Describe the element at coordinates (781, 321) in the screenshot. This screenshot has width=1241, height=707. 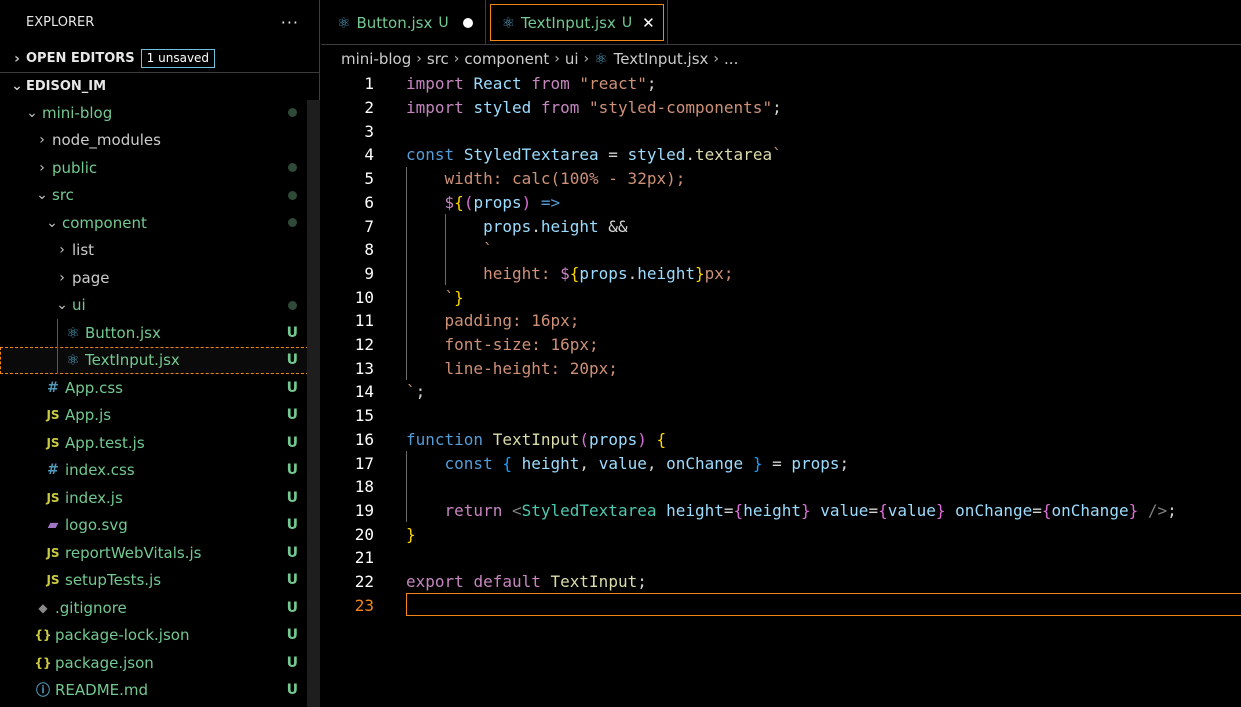
I see `code-line: 11 padding: 16px;` at that location.